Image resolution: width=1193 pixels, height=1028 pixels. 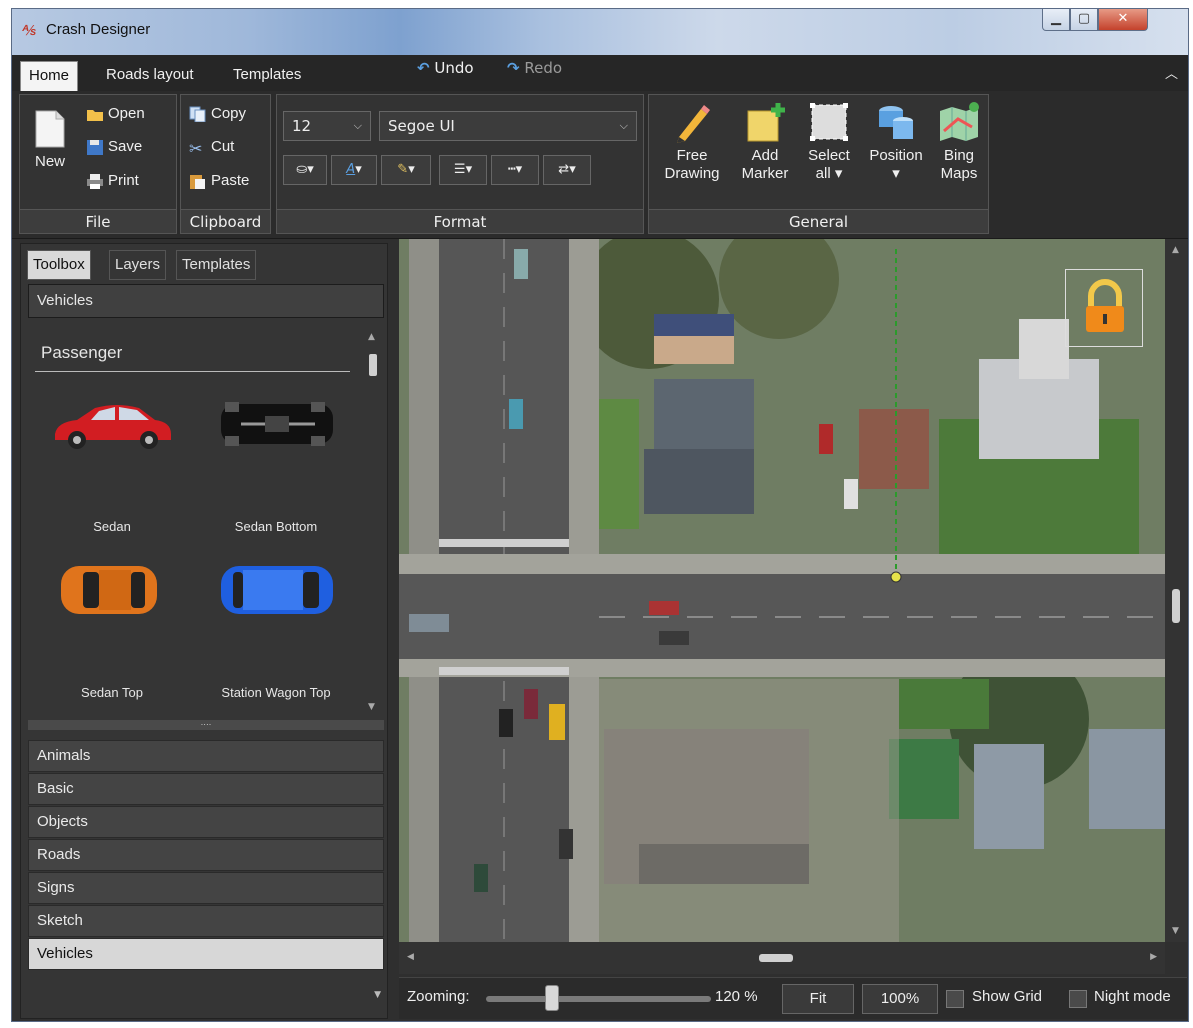 I want to click on zoom-slider, so click(x=598, y=999).